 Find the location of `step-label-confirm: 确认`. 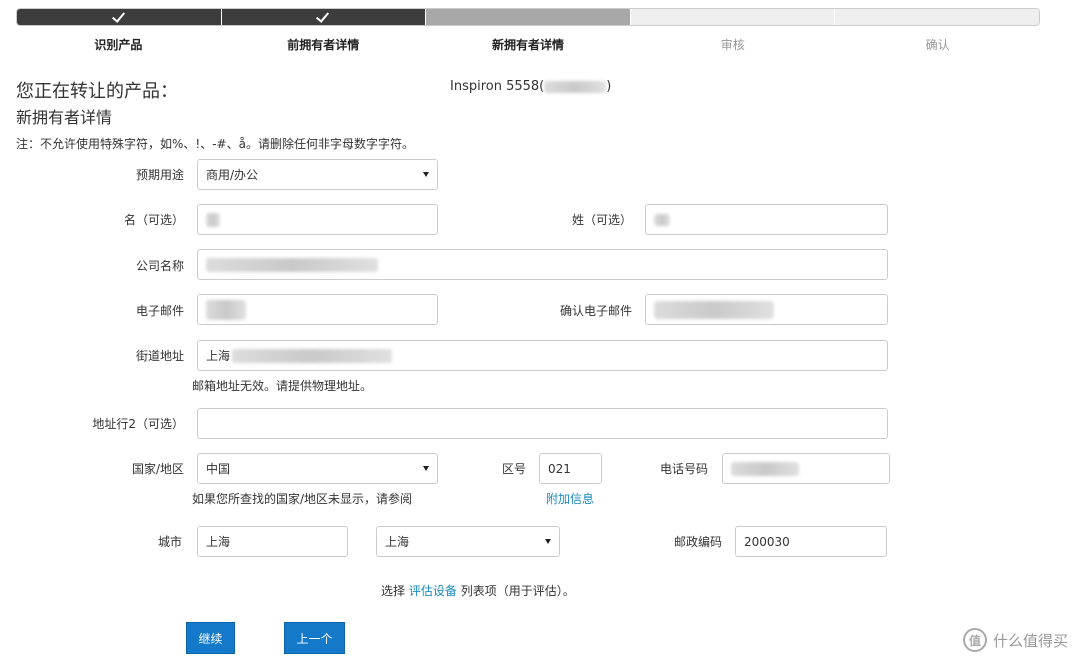

step-label-confirm: 确认 is located at coordinates (937, 45).